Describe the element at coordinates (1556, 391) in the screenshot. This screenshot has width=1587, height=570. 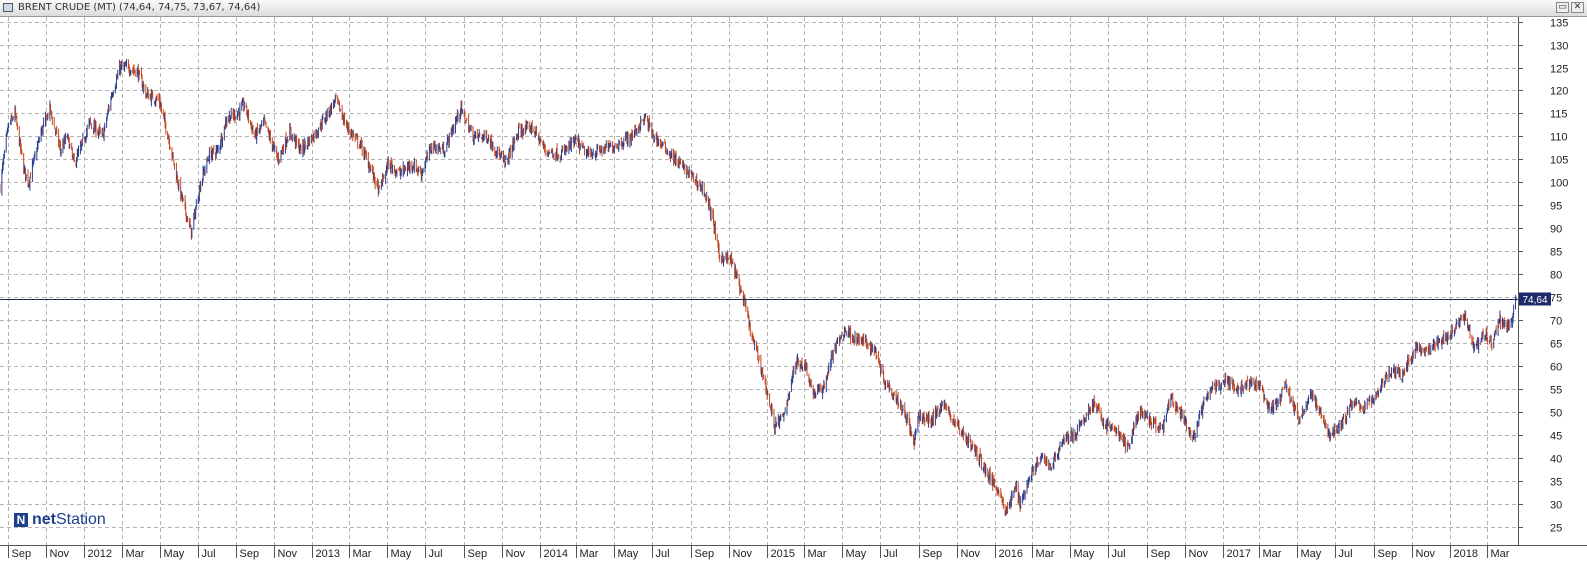
I see `y-tick-label: 55` at that location.